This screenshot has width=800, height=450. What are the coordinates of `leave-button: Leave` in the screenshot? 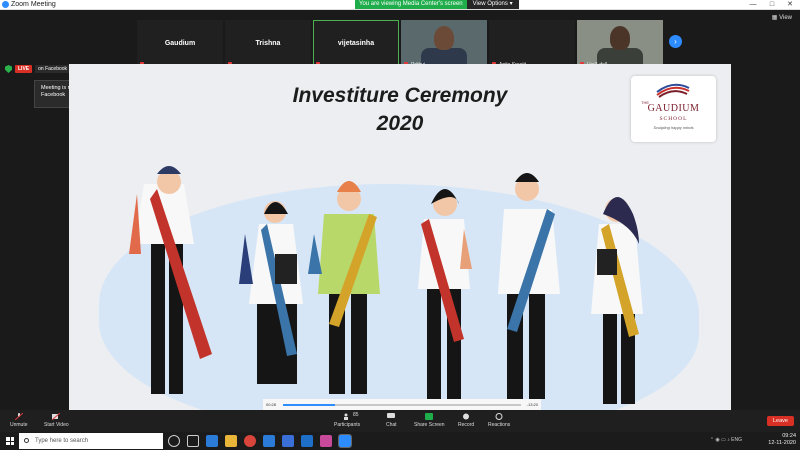 It's located at (780, 421).